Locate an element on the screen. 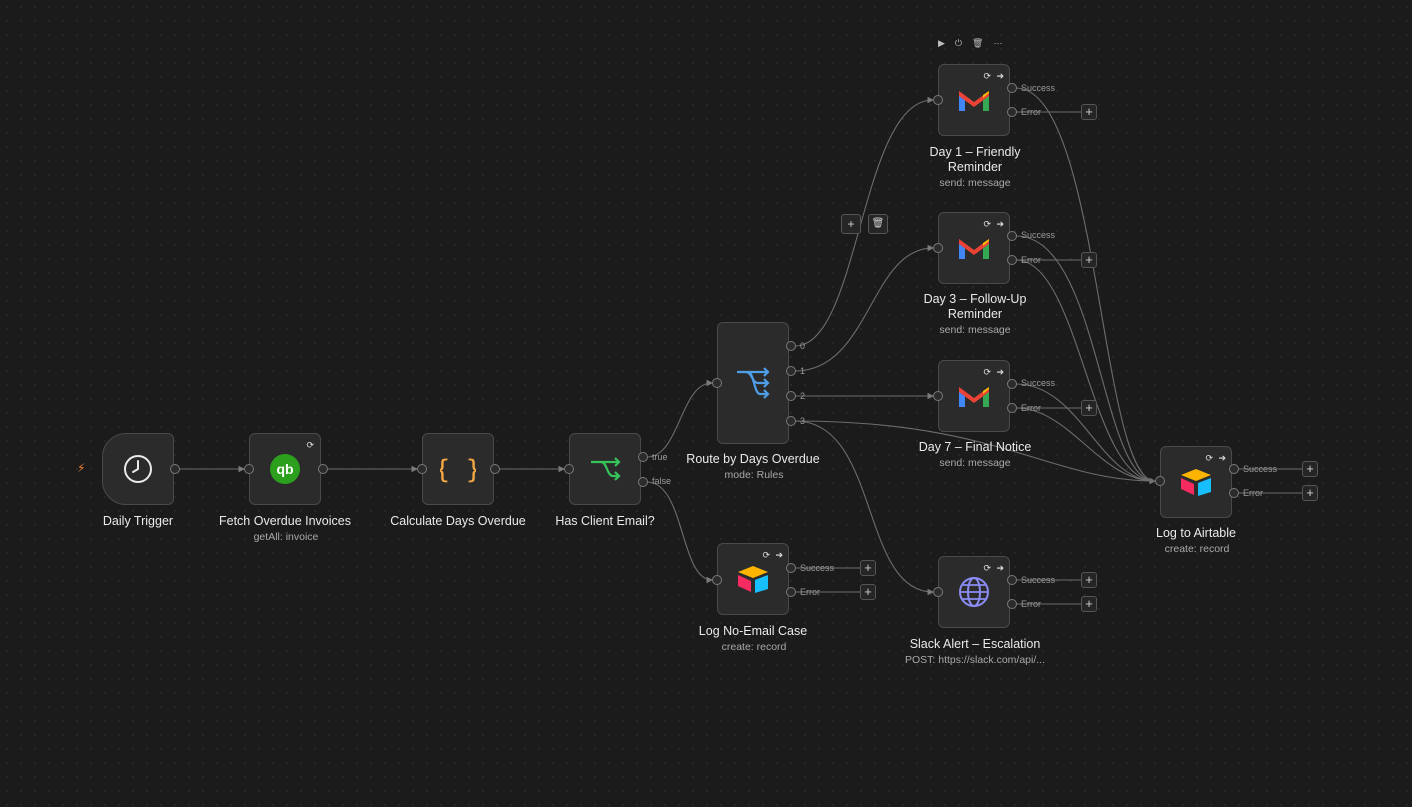 This screenshot has width=1412, height=807. node-log-no-email-case: ⟳ ➔ is located at coordinates (753, 579).